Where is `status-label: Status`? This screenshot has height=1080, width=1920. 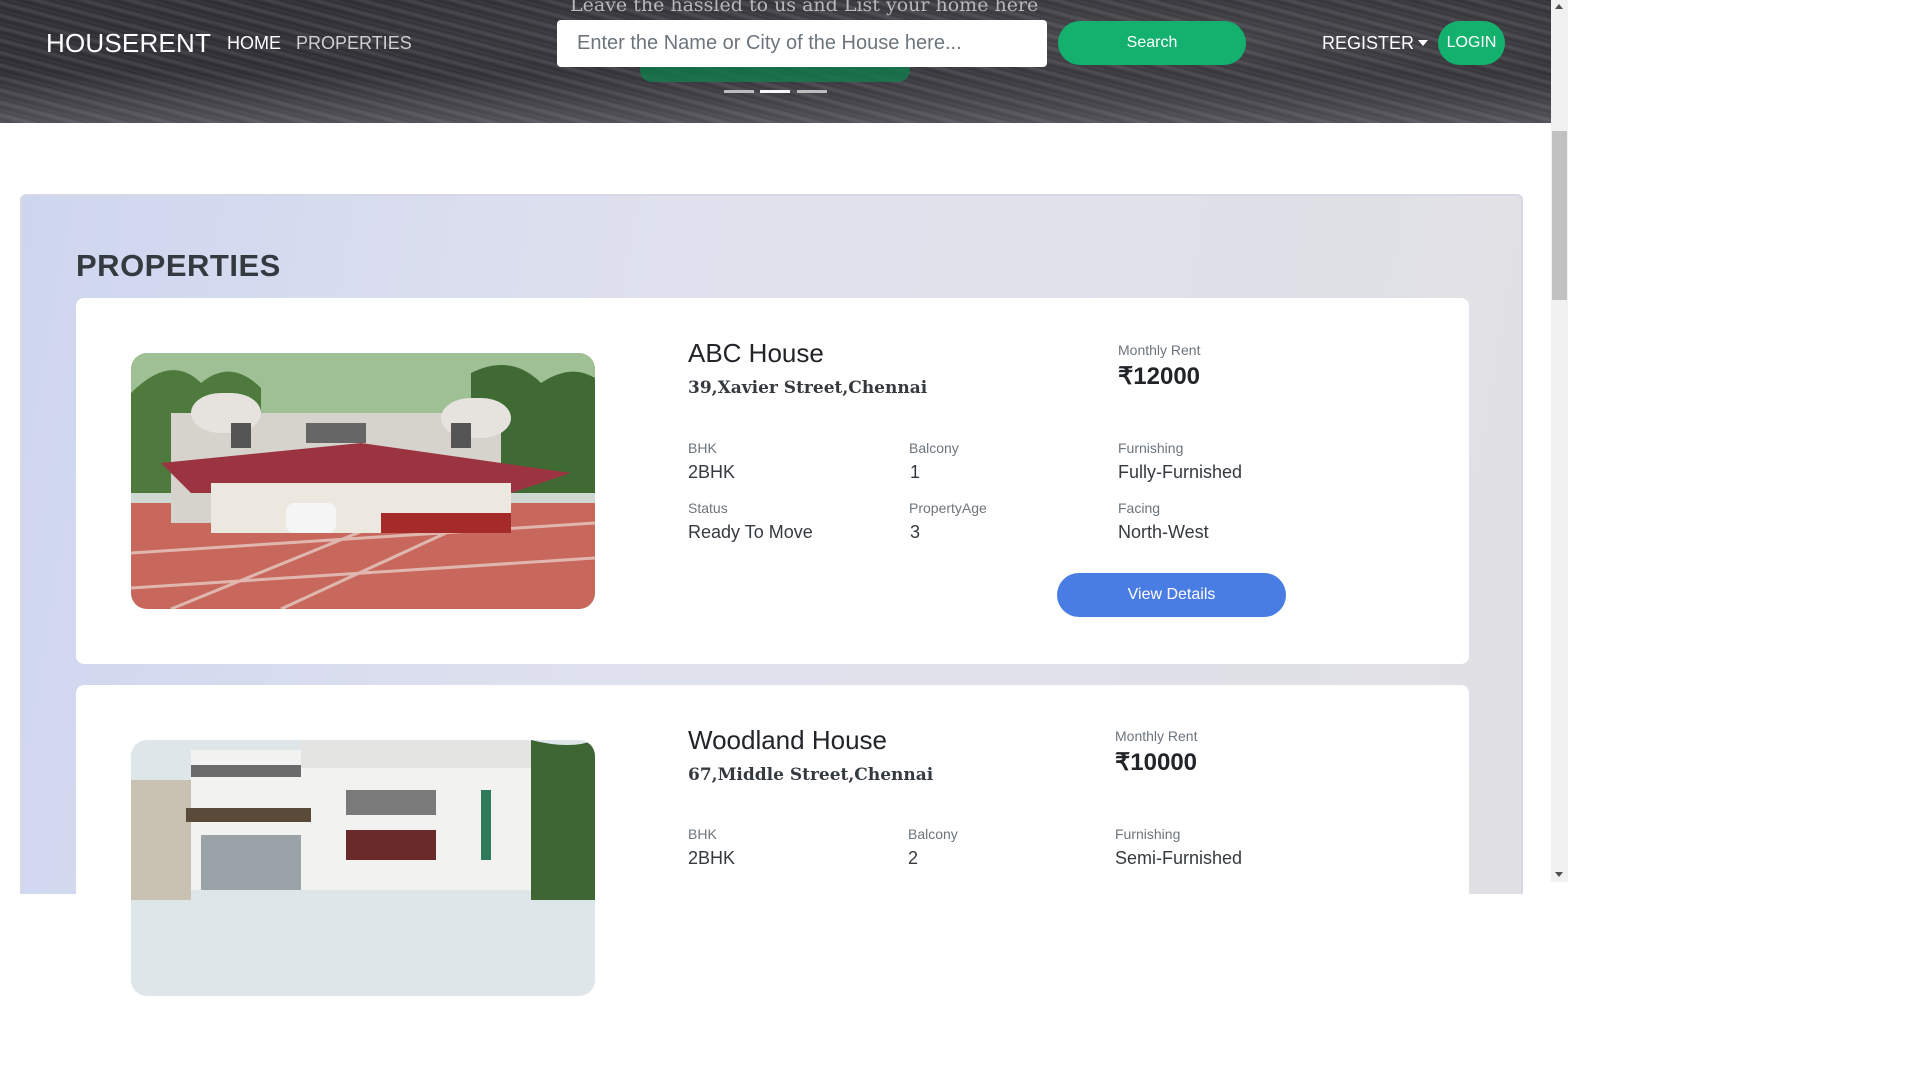
status-label: Status is located at coordinates (708, 508).